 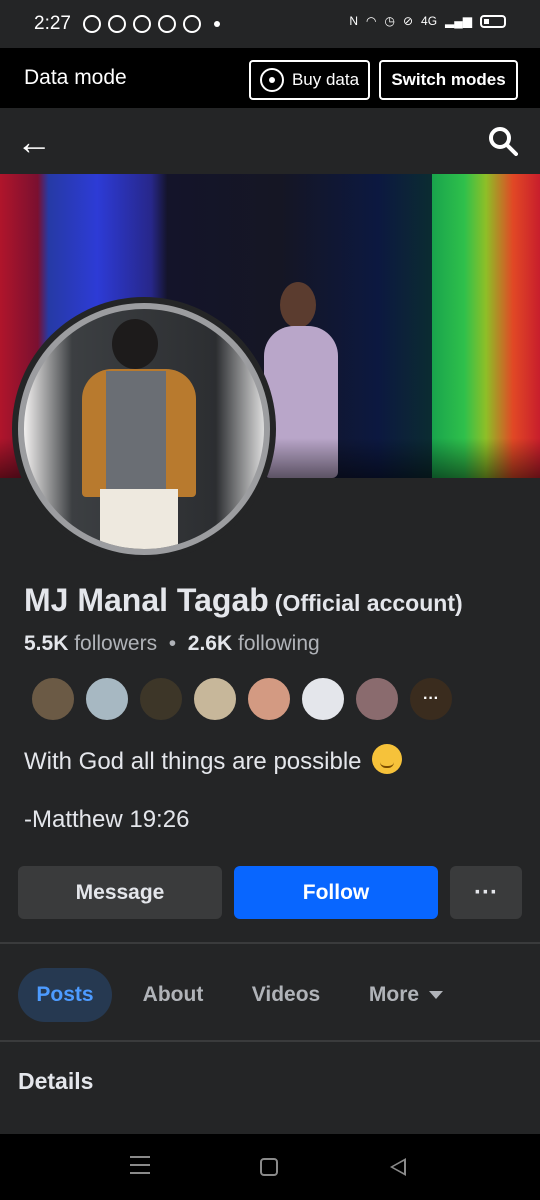 I want to click on bio-line-1: With God all things are possible, so click(x=213, y=760).